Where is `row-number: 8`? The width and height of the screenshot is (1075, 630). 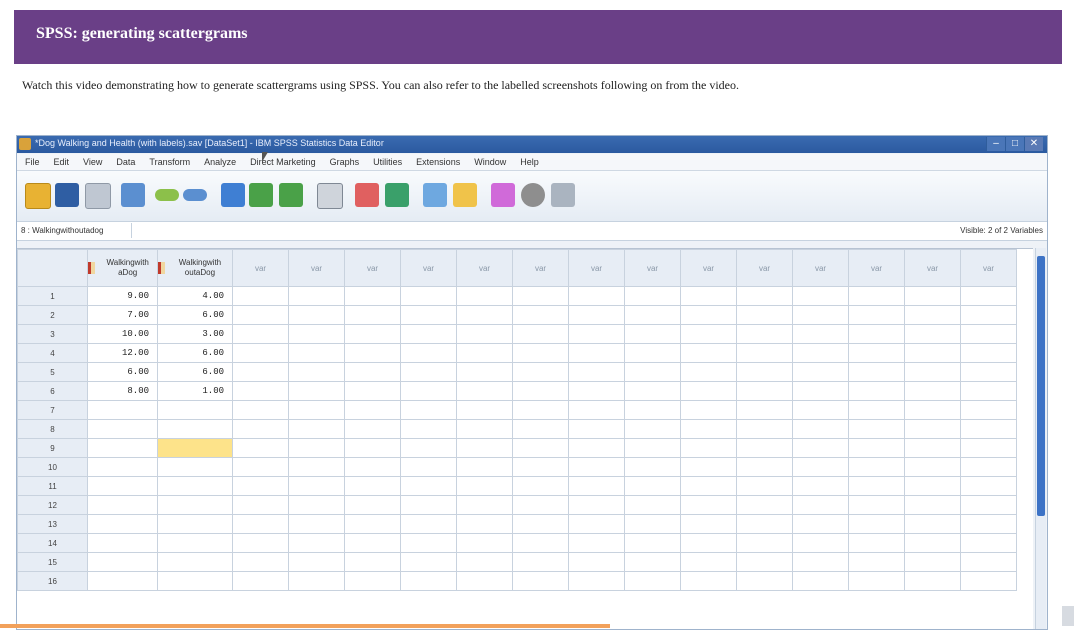
row-number: 8 is located at coordinates (52, 429).